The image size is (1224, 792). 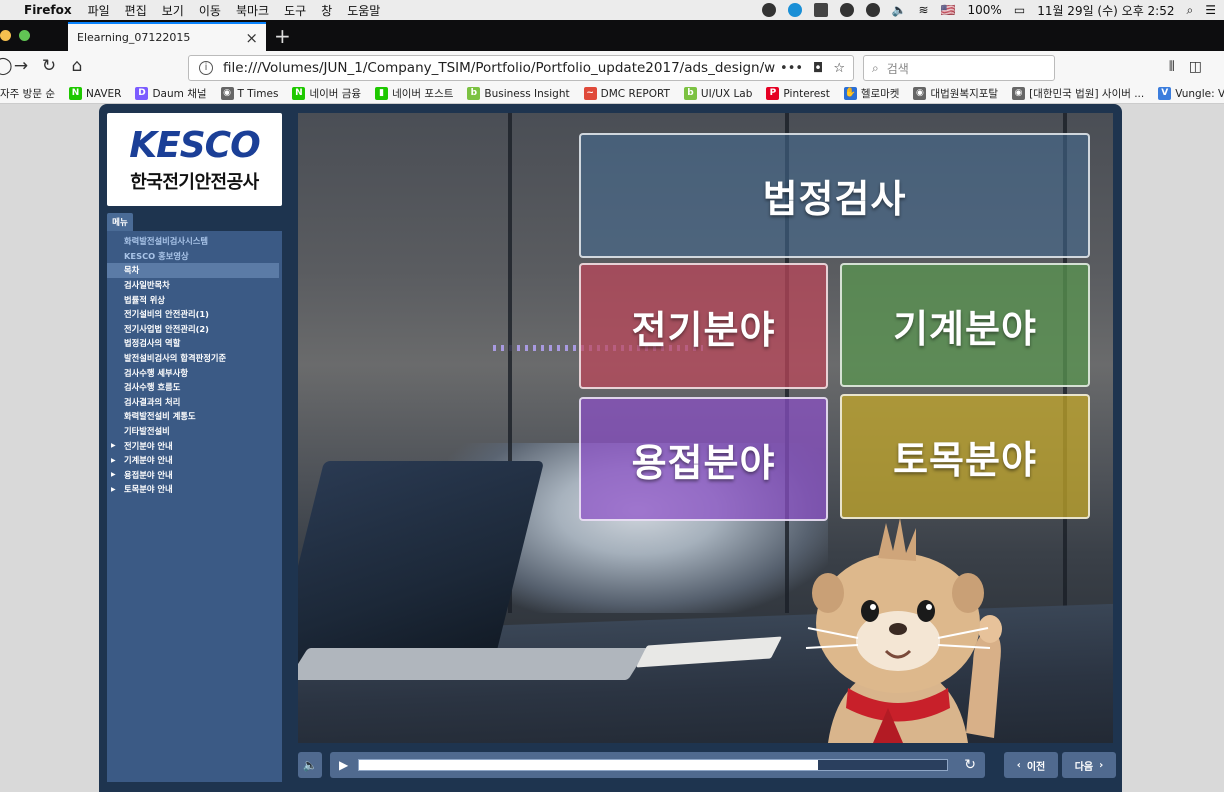 I want to click on location-icon, so click(x=768, y=10).